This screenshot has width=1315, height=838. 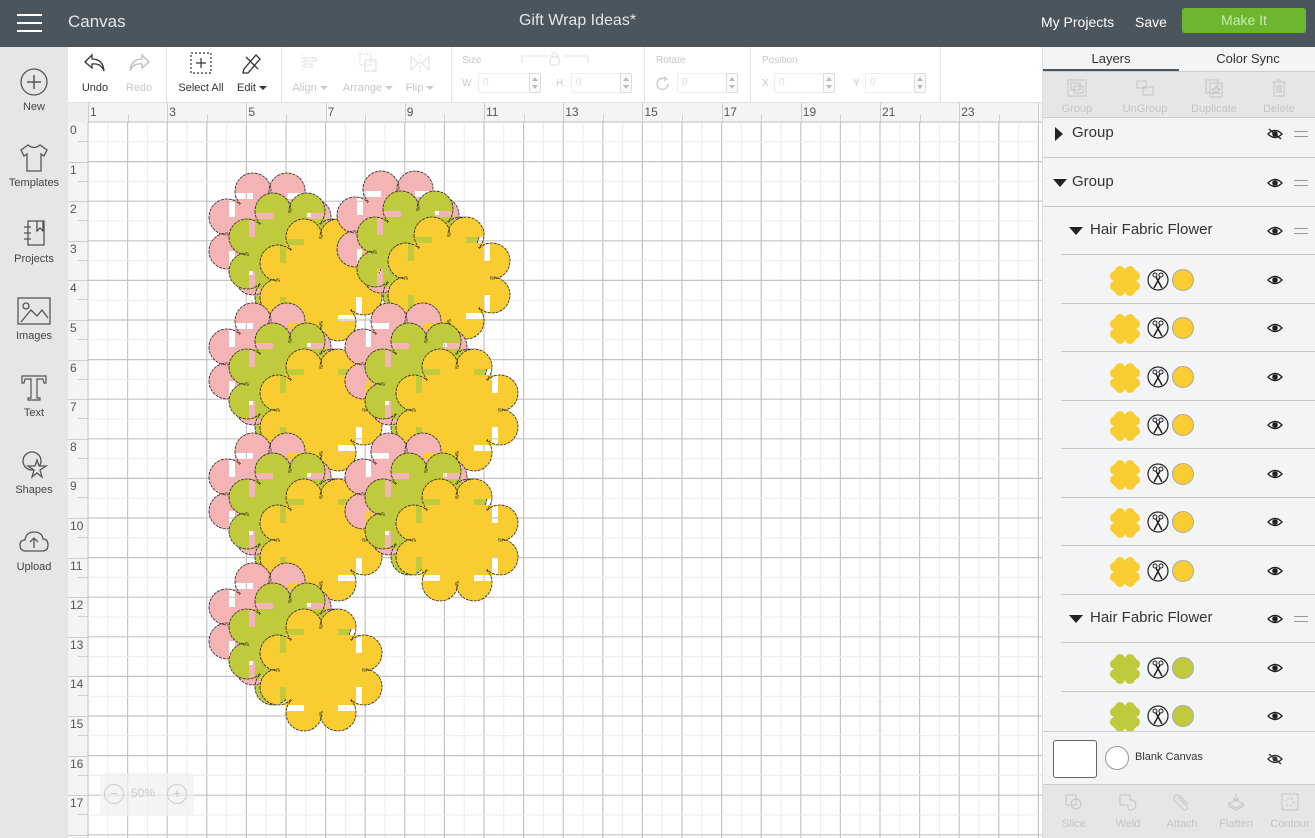 I want to click on collapse-triangle-icon, so click(x=1059, y=134).